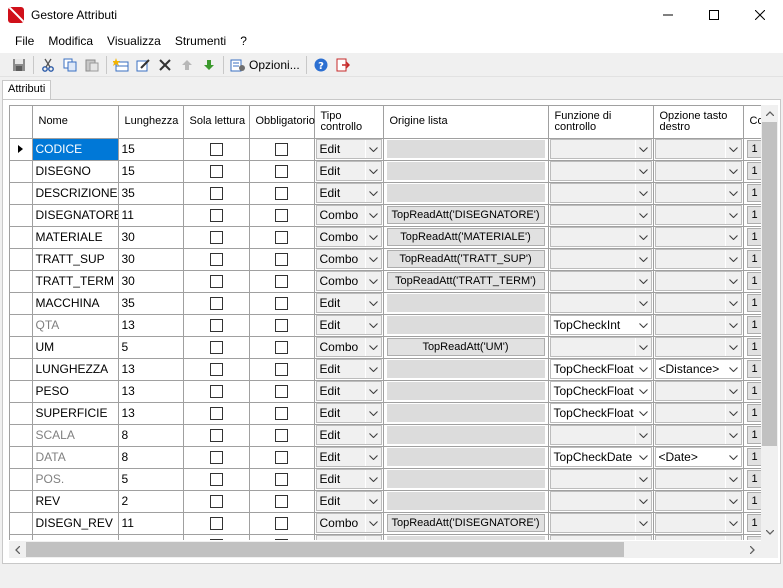 This screenshot has width=783, height=588. What do you see at coordinates (385, 237) in the screenshot?
I see `table-row: MATERIALE 30 Combo TopReadAtt('MATERIALE') 1` at bounding box center [385, 237].